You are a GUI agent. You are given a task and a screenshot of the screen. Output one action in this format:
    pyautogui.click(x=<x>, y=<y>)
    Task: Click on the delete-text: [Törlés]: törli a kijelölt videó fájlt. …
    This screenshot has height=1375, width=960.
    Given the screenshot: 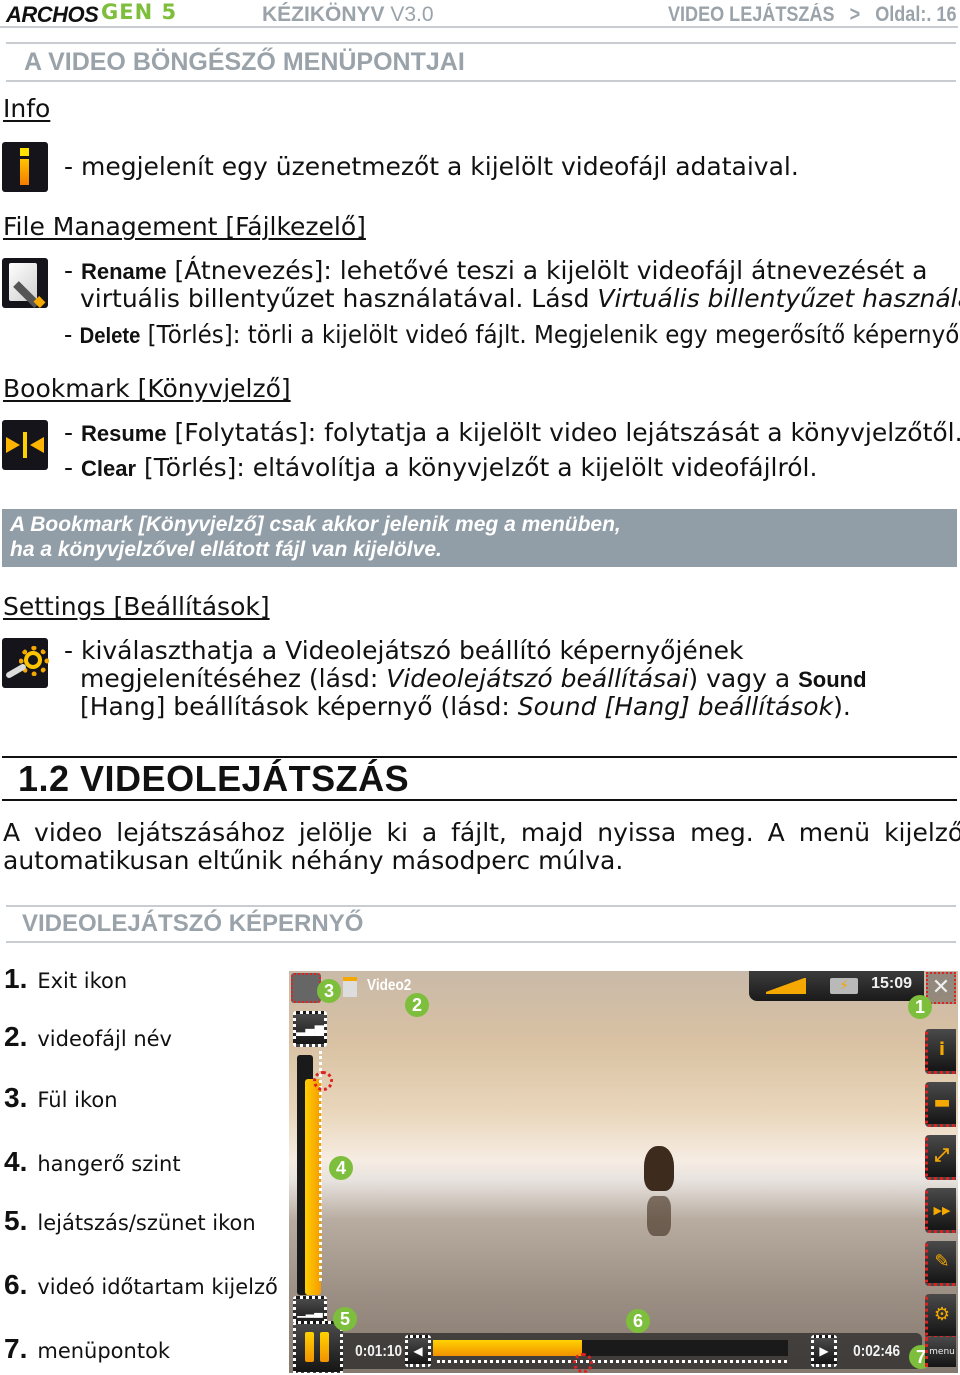 What is the action you would take?
    pyautogui.click(x=550, y=334)
    